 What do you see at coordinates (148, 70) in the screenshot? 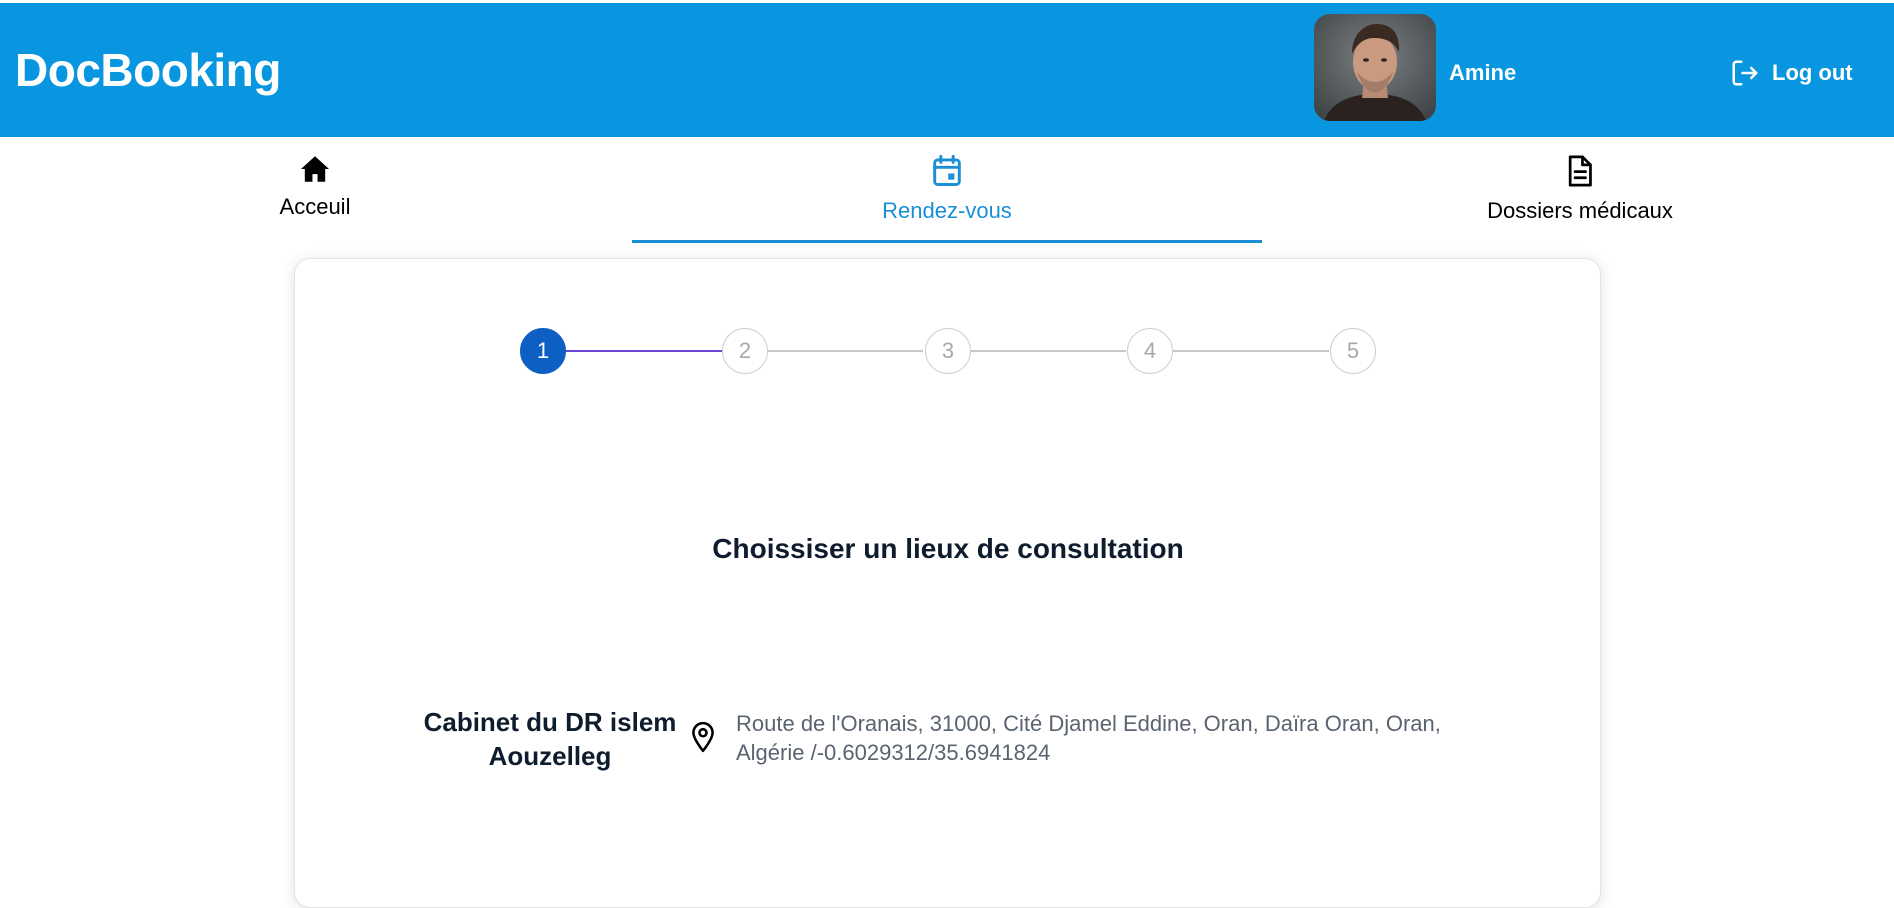
I see `brand-logo: DocBooking` at bounding box center [148, 70].